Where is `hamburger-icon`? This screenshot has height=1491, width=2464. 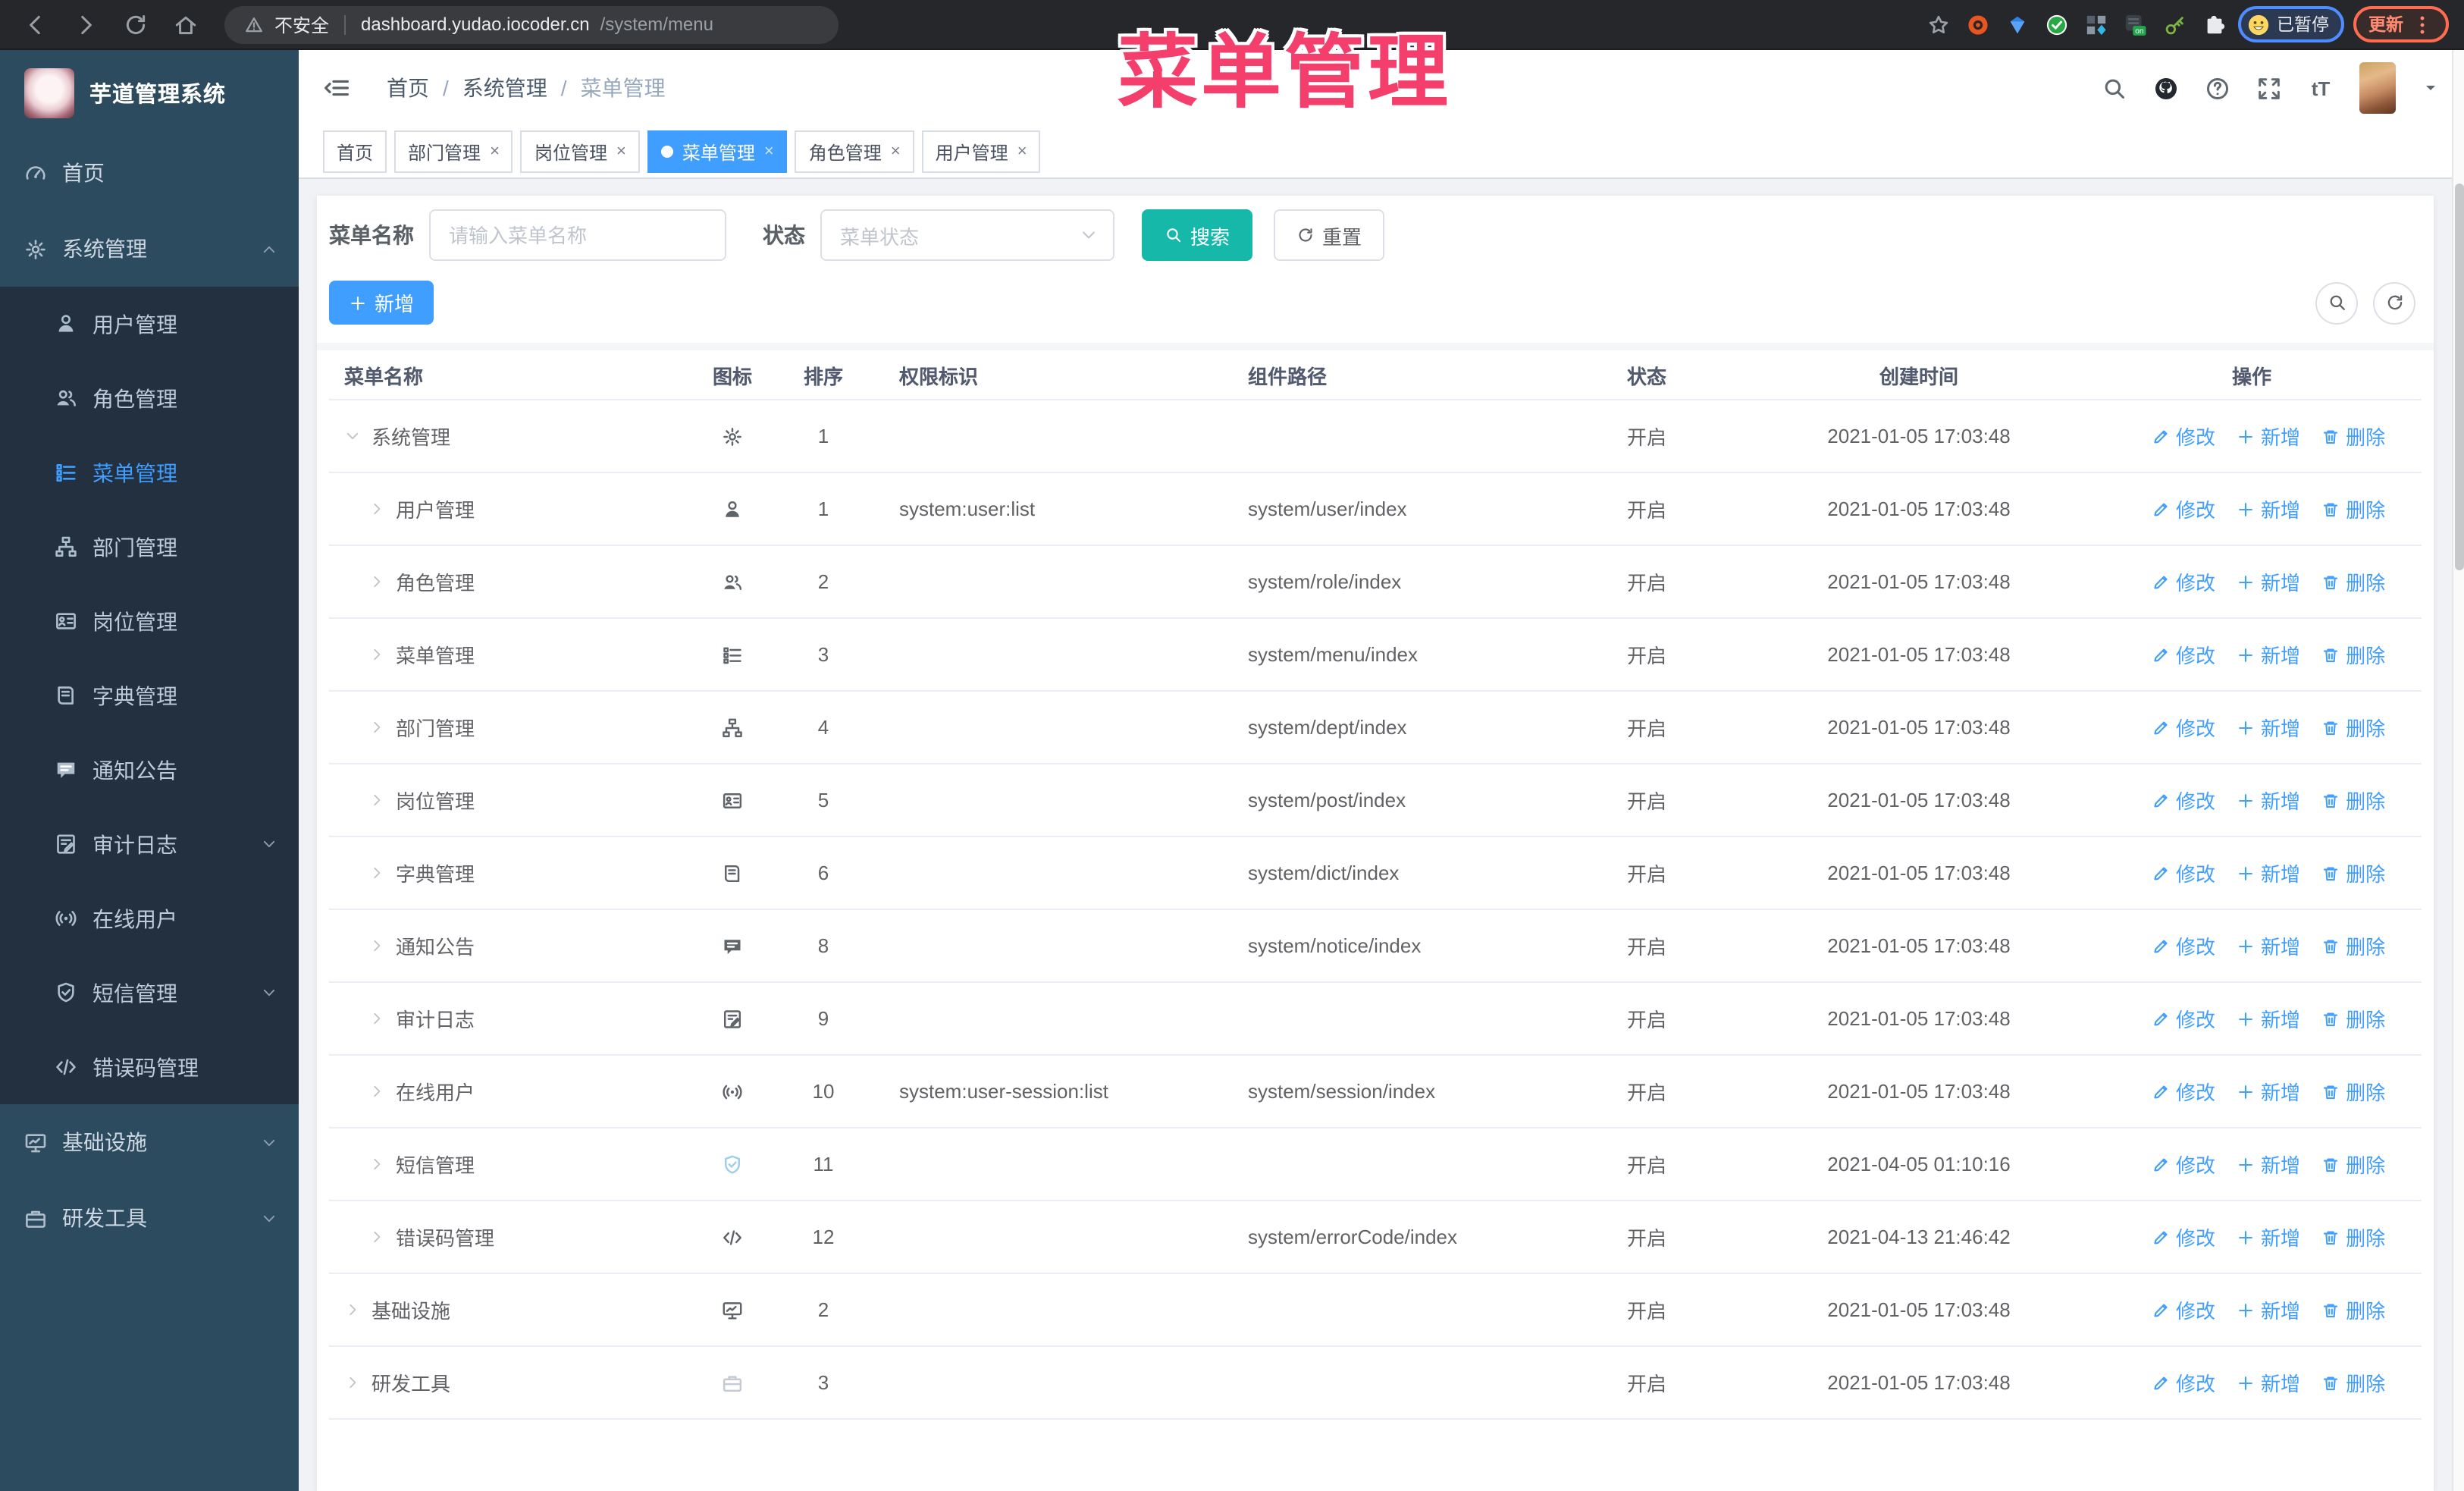 hamburger-icon is located at coordinates (336, 88).